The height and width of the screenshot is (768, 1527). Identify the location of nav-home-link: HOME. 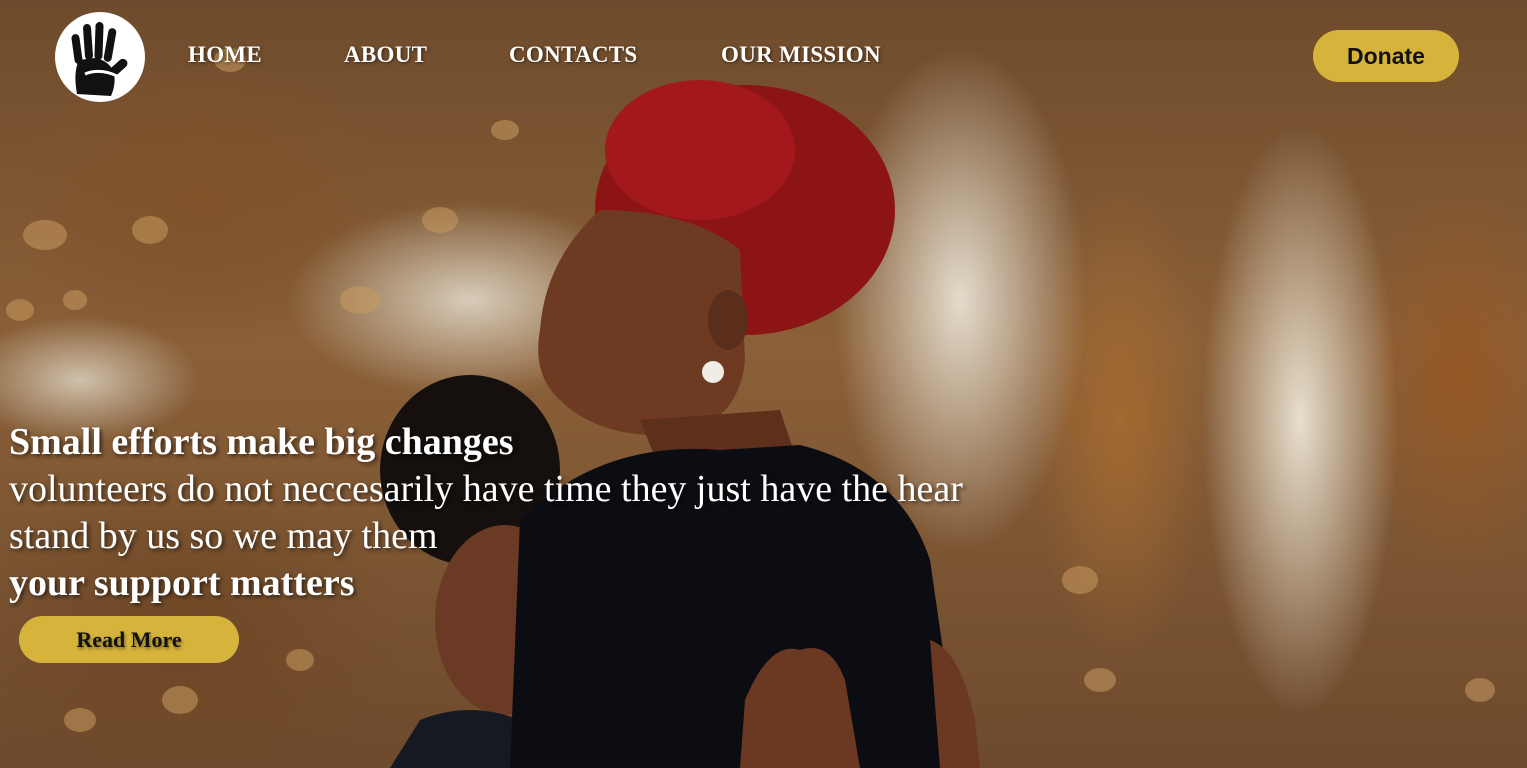
(225, 55).